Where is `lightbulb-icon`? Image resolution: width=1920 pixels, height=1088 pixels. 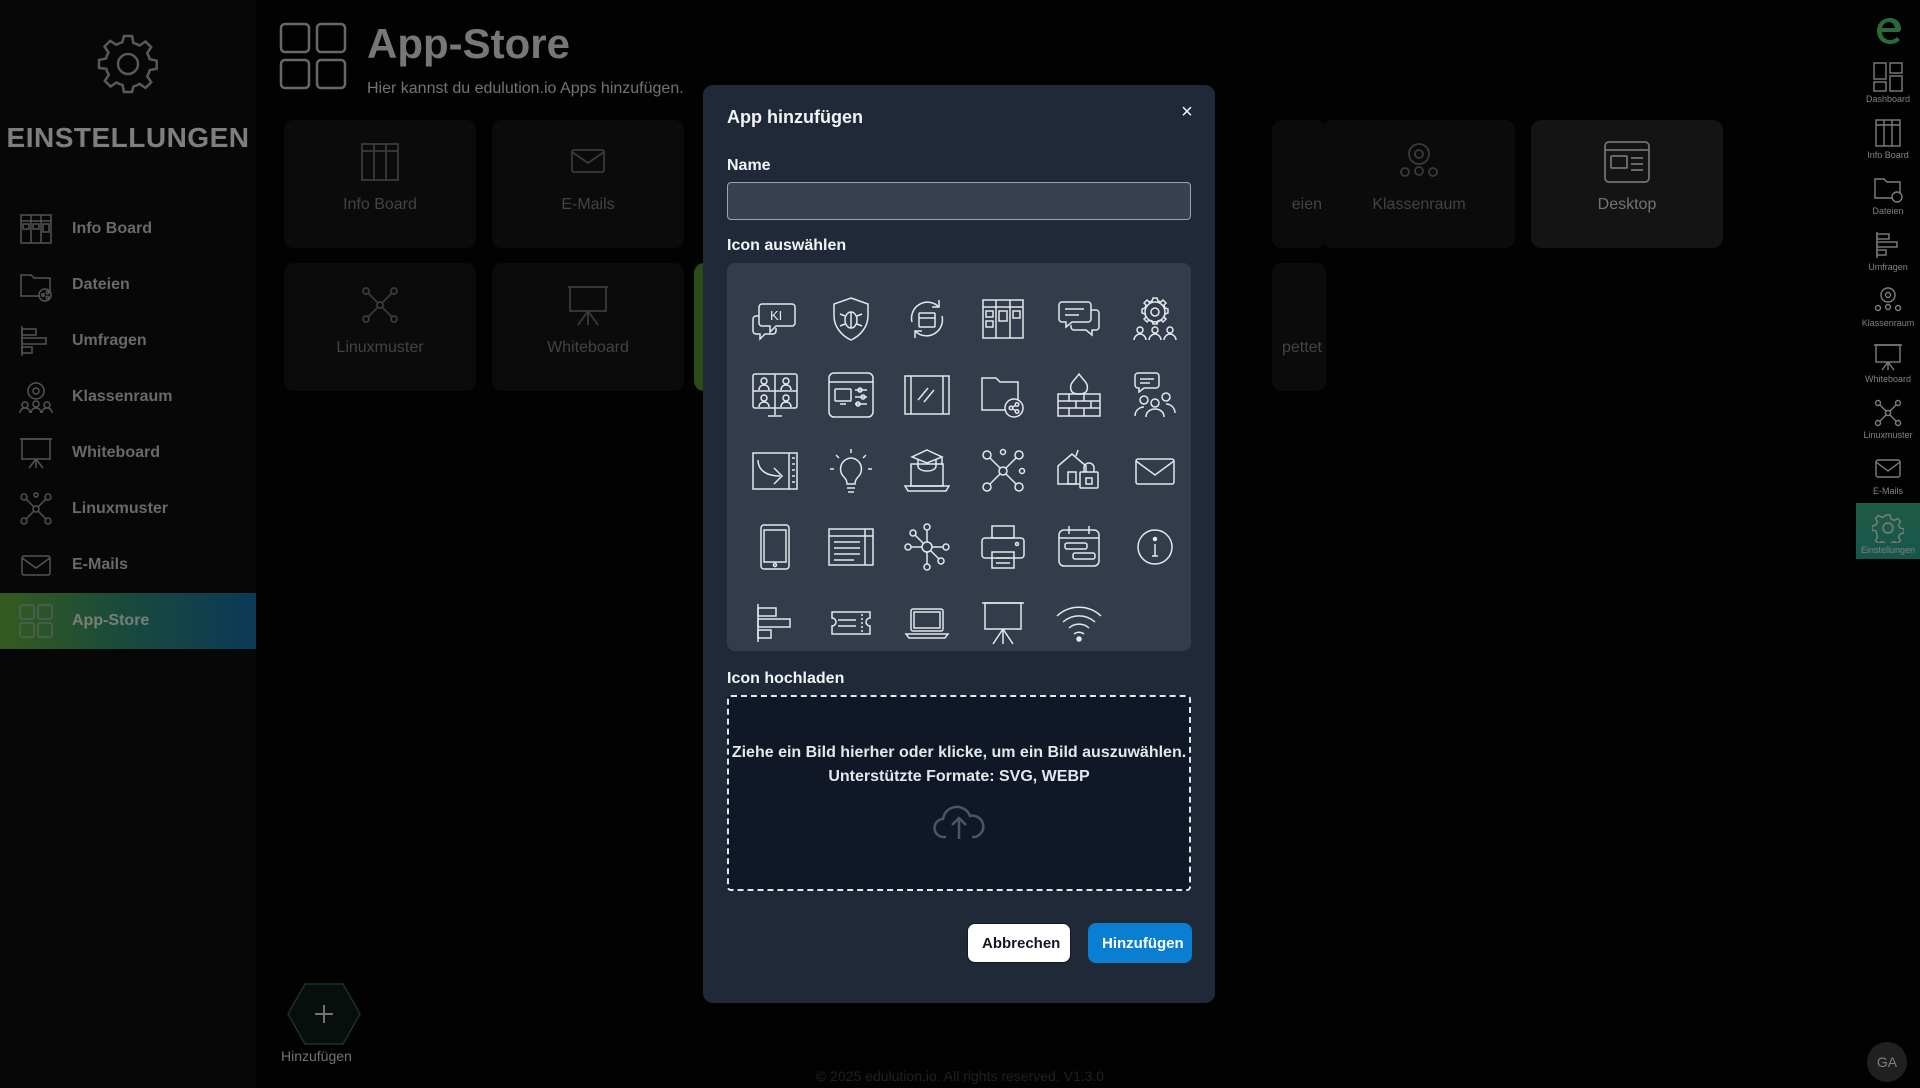
lightbulb-icon is located at coordinates (851, 471).